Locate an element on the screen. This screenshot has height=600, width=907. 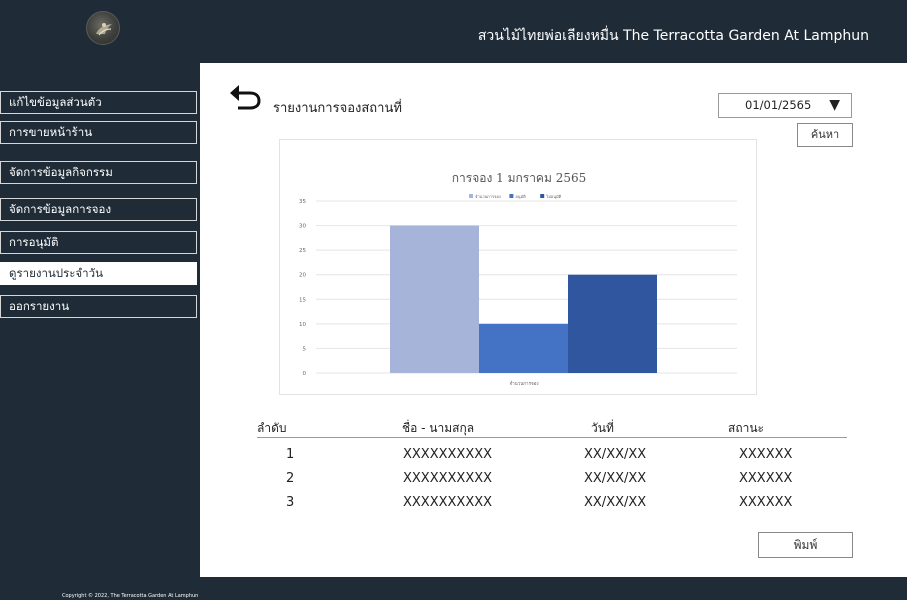
legend-label: อนุมัติ is located at coordinates (520, 197).